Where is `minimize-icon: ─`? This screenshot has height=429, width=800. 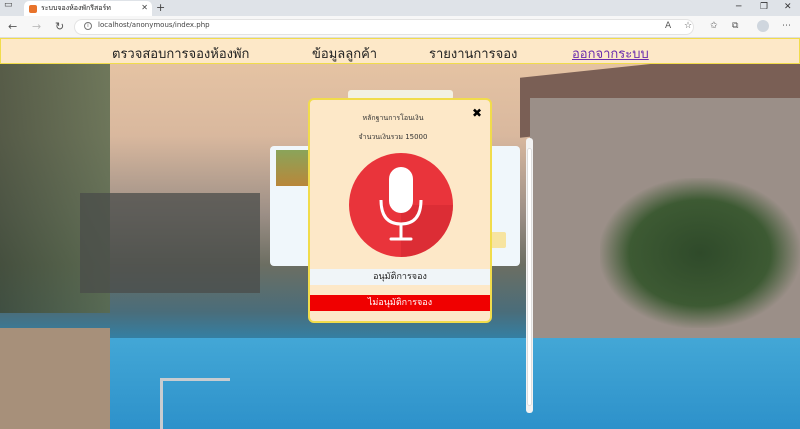
minimize-icon: ─ is located at coordinates (738, 7).